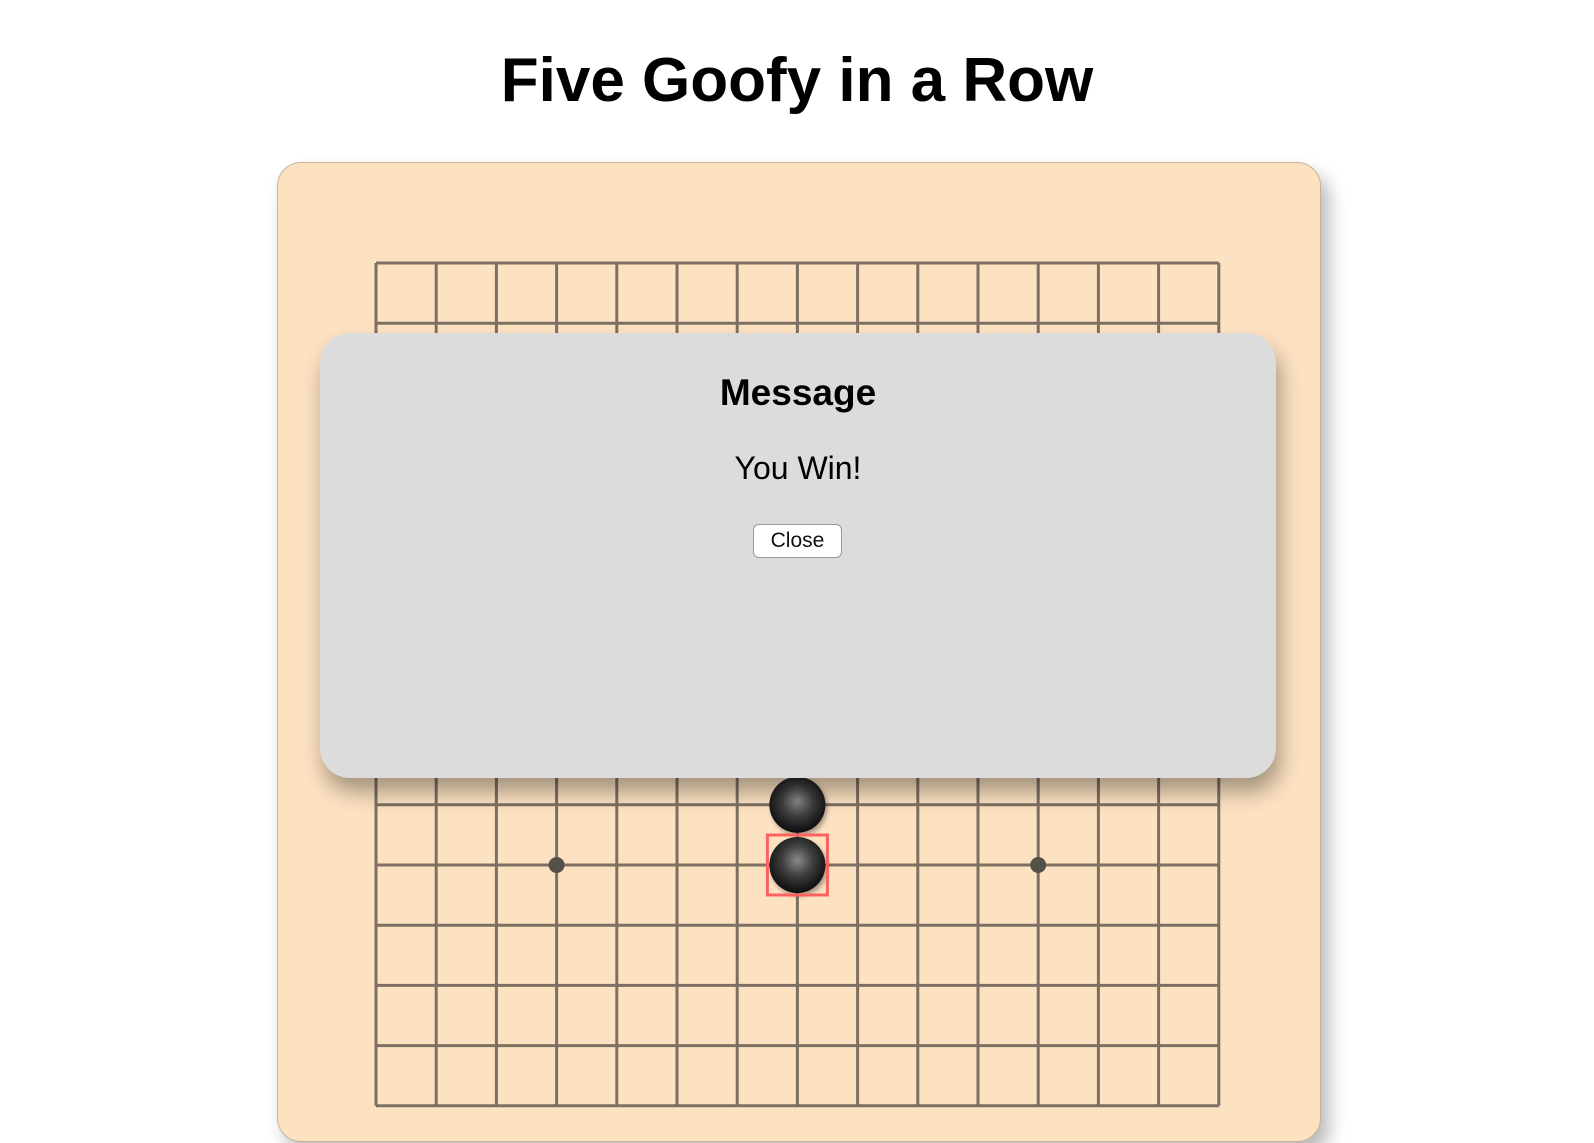  I want to click on dialog-title: Message, so click(798, 392).